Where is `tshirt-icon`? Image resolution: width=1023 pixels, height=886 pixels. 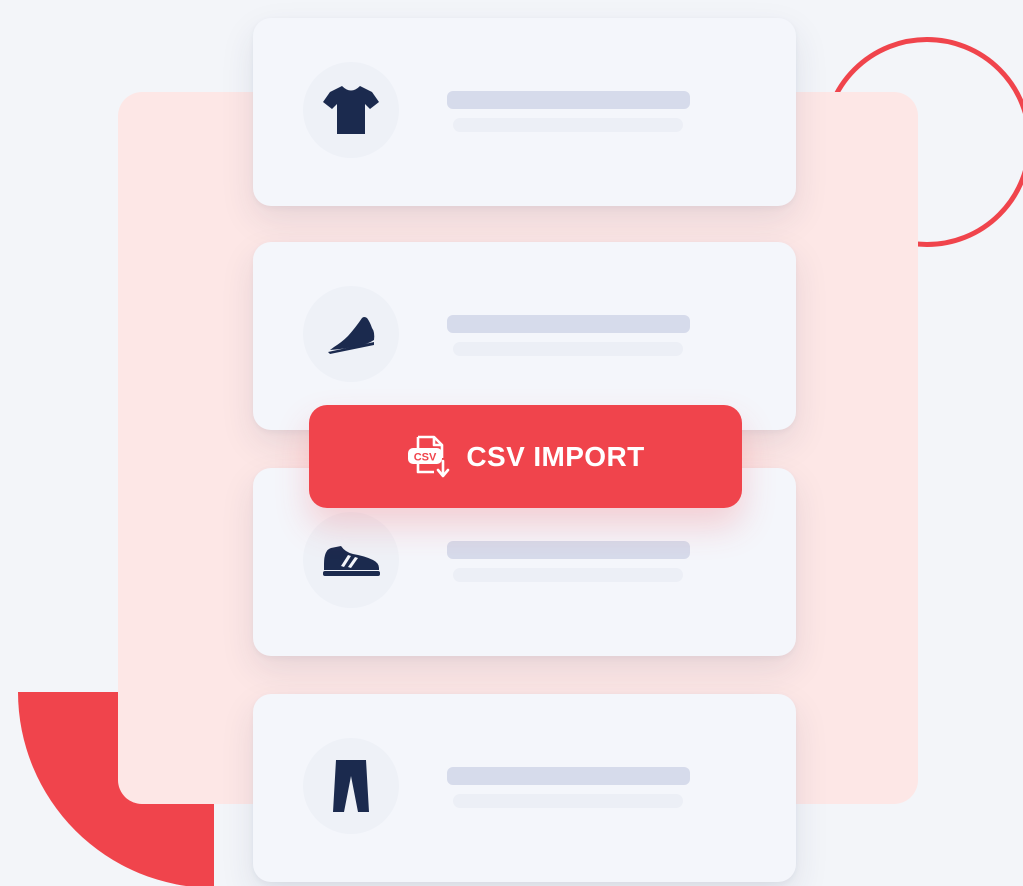 tshirt-icon is located at coordinates (351, 110).